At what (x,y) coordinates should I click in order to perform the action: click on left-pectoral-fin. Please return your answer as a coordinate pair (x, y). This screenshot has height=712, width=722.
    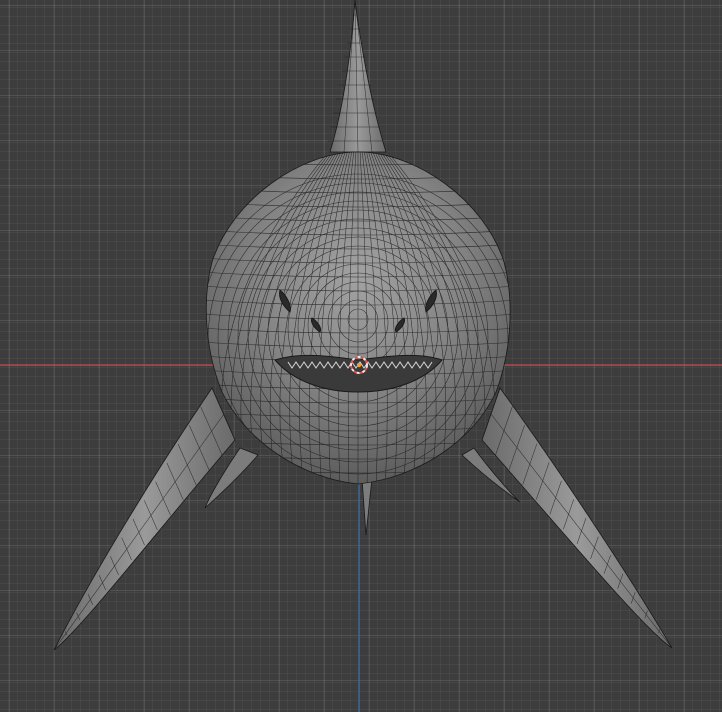
    Looking at the image, I should click on (144, 519).